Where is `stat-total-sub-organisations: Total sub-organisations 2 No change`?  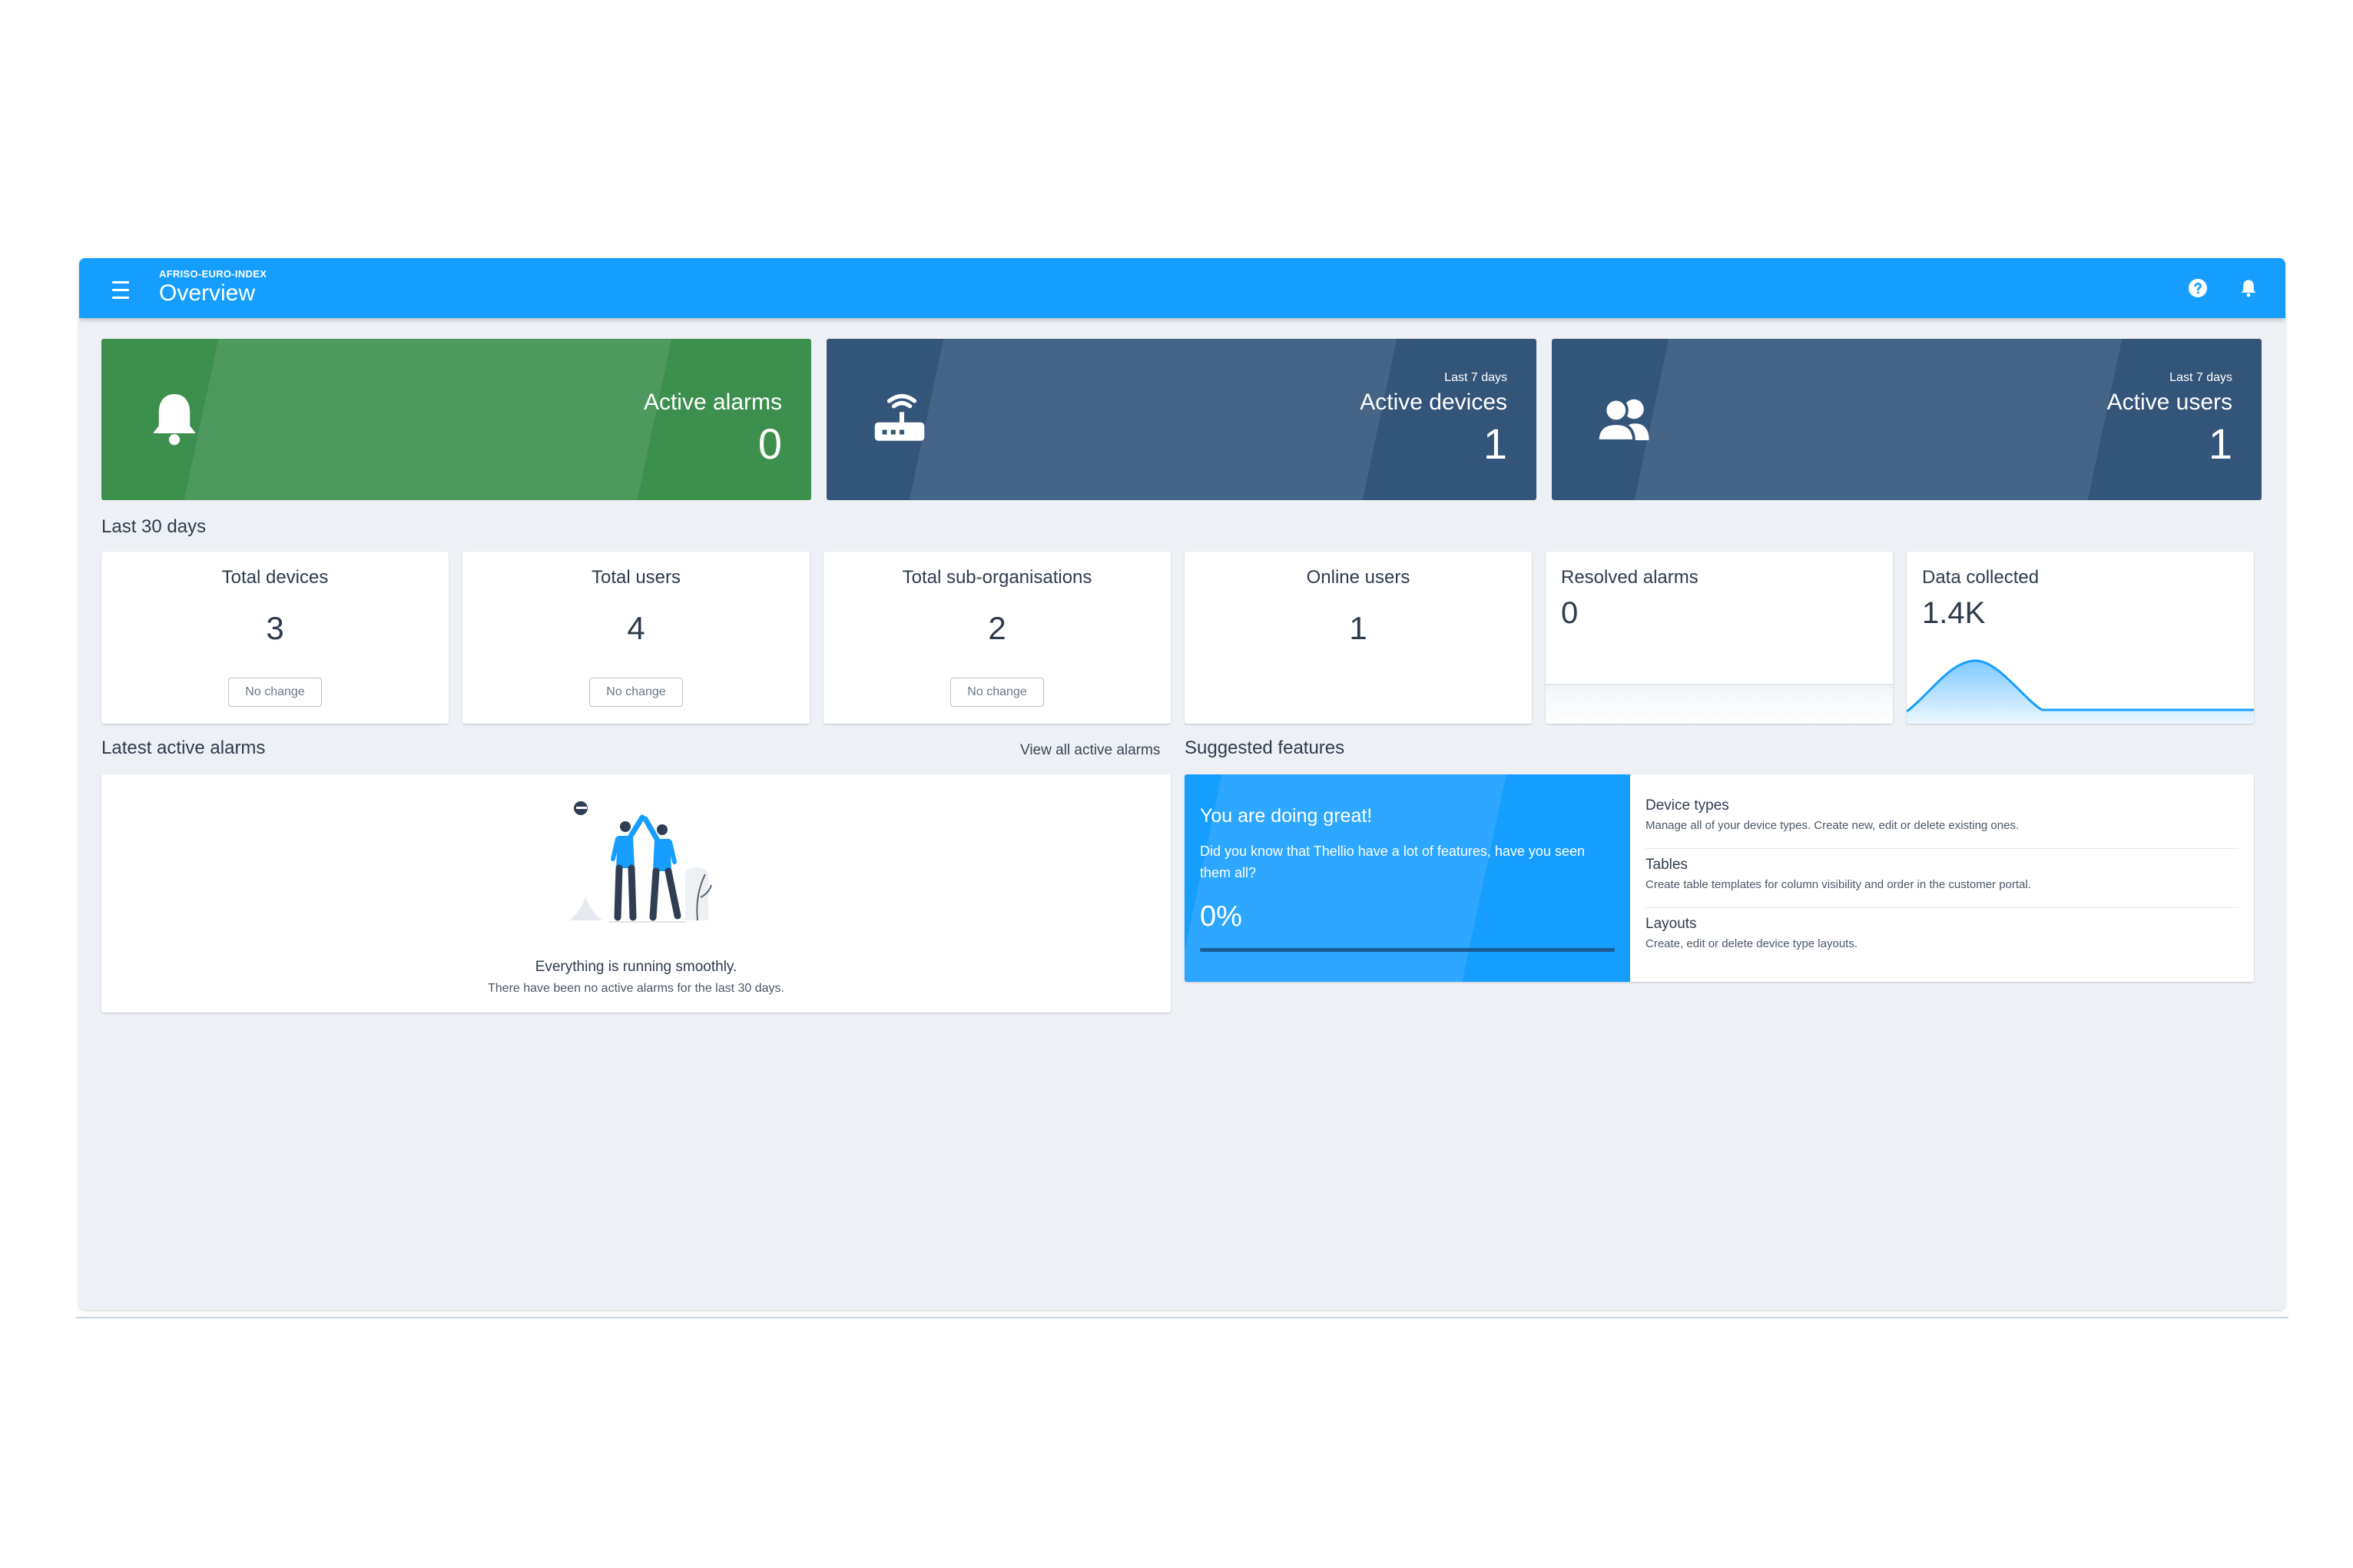 stat-total-sub-organisations: Total sub-organisations 2 No change is located at coordinates (997, 638).